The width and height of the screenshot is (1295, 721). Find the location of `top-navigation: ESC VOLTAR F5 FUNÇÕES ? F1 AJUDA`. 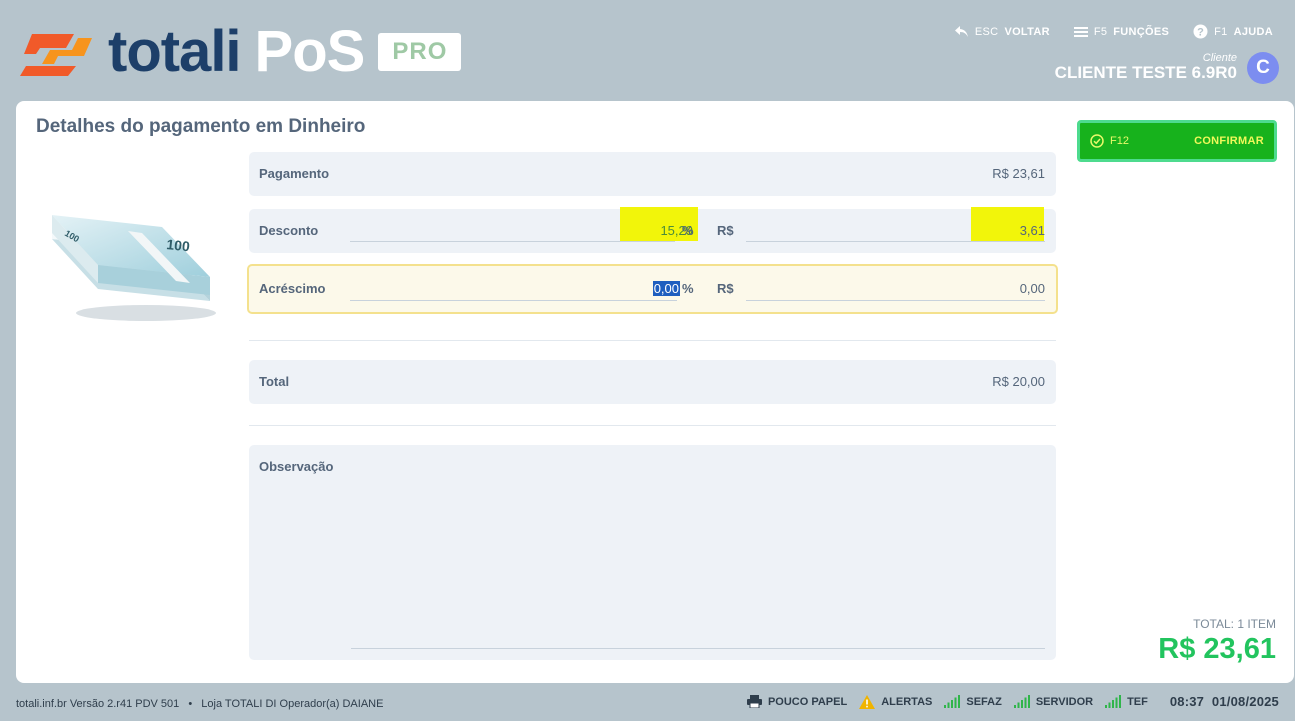

top-navigation: ESC VOLTAR F5 FUNÇÕES ? F1 AJUDA is located at coordinates (1113, 31).